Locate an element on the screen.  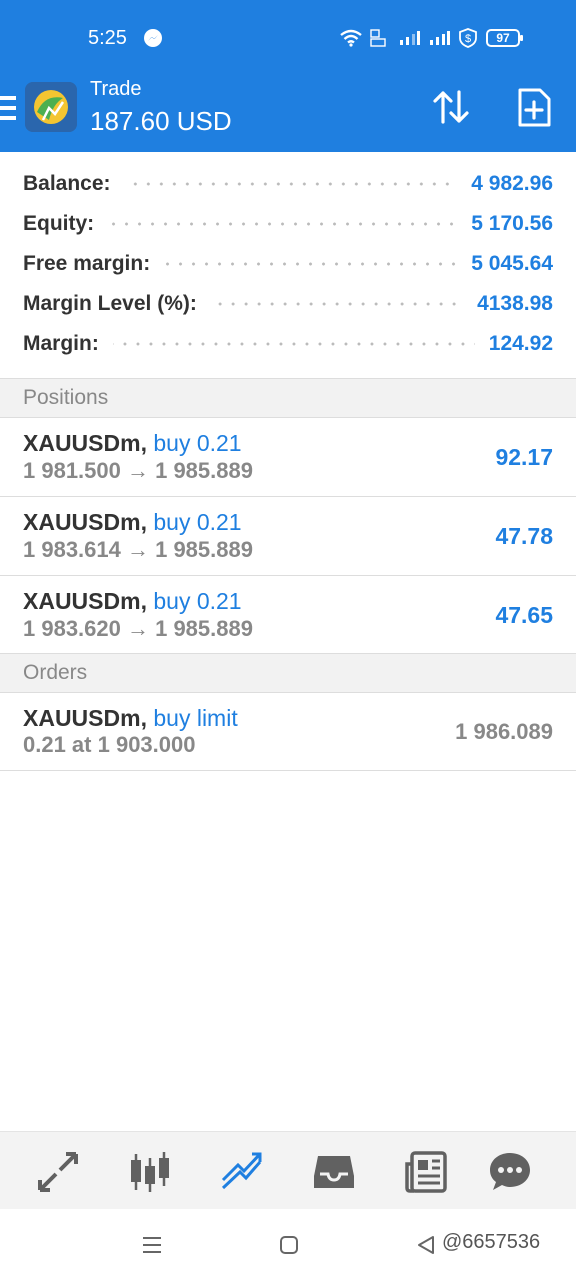
chart-icon is located at coordinates (150, 1172).